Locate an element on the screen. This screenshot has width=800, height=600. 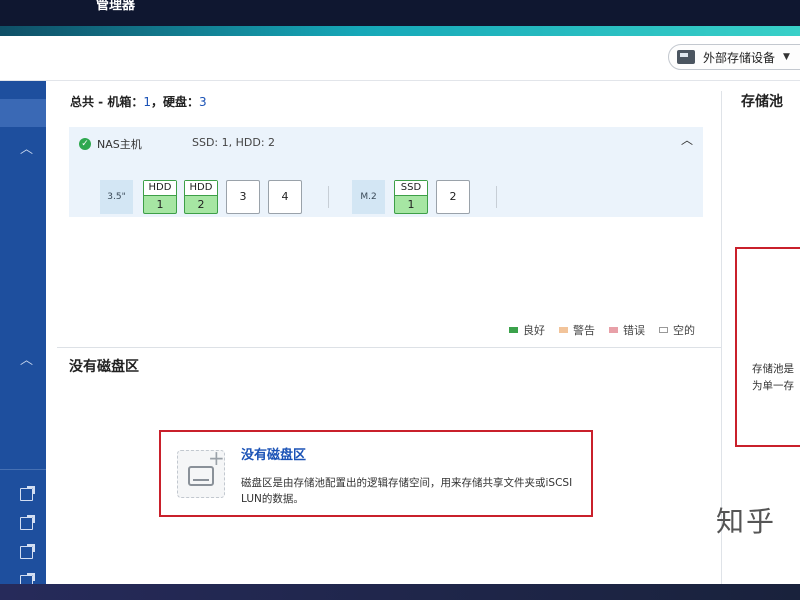
sidebar-item-active is located at coordinates (23, 113).